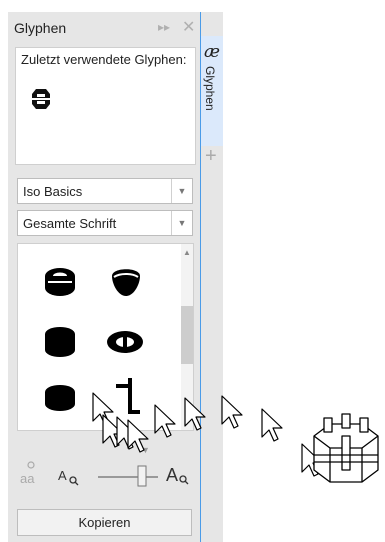 The height and width of the screenshot is (542, 385). What do you see at coordinates (105, 191) in the screenshot?
I see `font-dropdown: Iso Basics ▼` at bounding box center [105, 191].